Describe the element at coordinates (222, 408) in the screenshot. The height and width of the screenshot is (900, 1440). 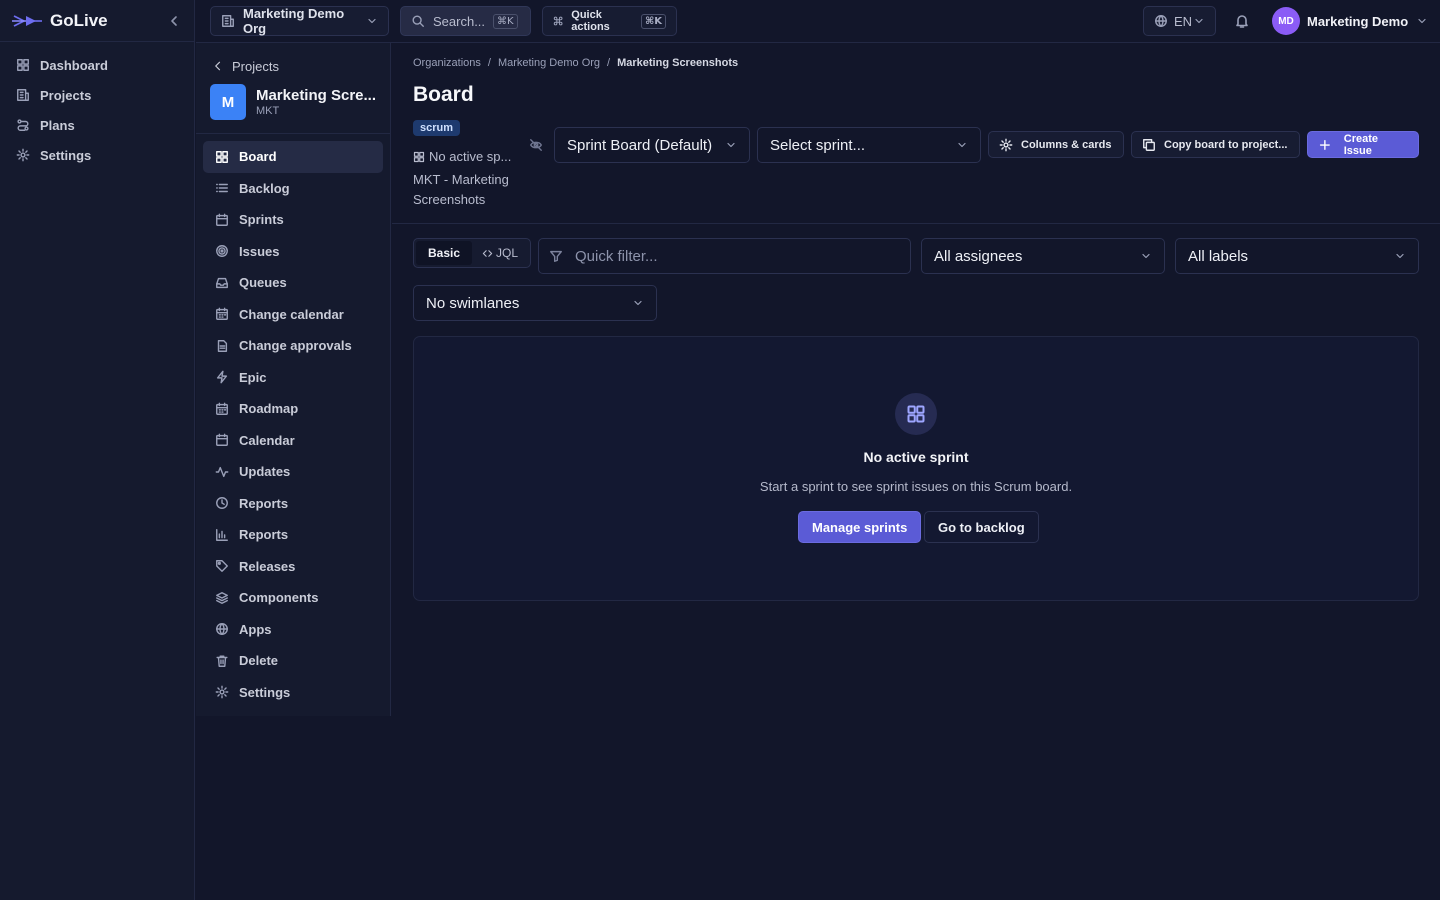
I see `calendar-icon` at that location.